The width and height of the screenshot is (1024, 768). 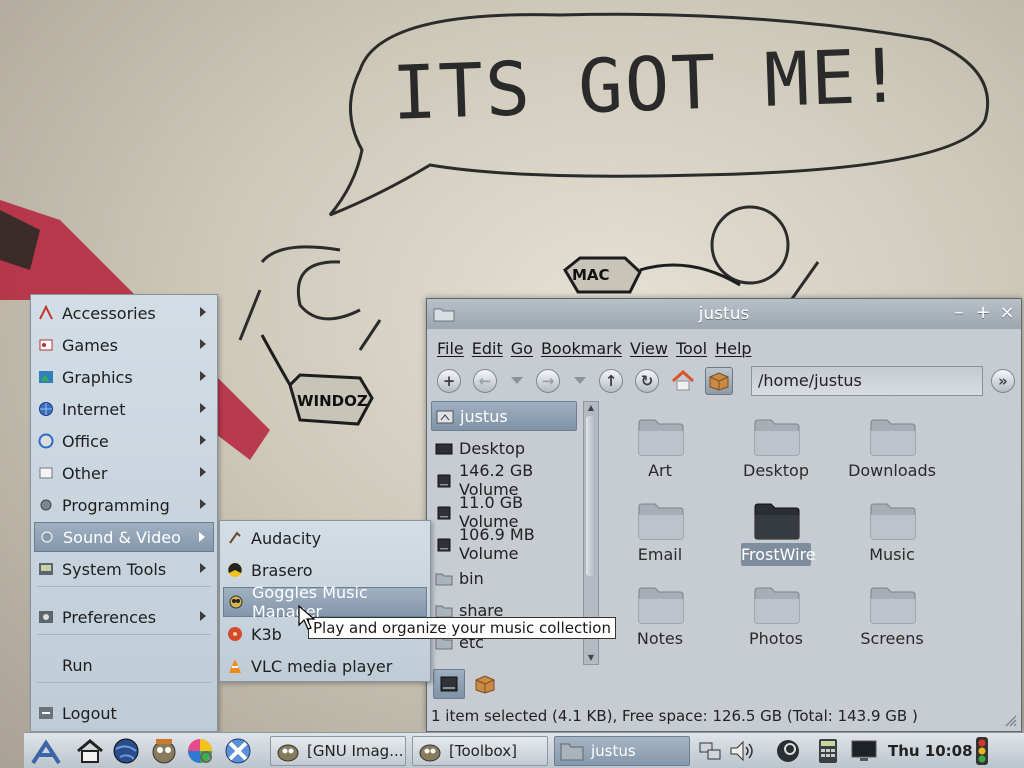 What do you see at coordinates (124, 617) in the screenshot?
I see `menu-item-preferences: Preferences` at bounding box center [124, 617].